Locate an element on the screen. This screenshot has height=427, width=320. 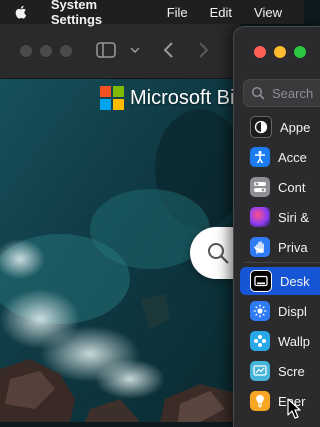
accessibility-icon is located at coordinates (260, 157).